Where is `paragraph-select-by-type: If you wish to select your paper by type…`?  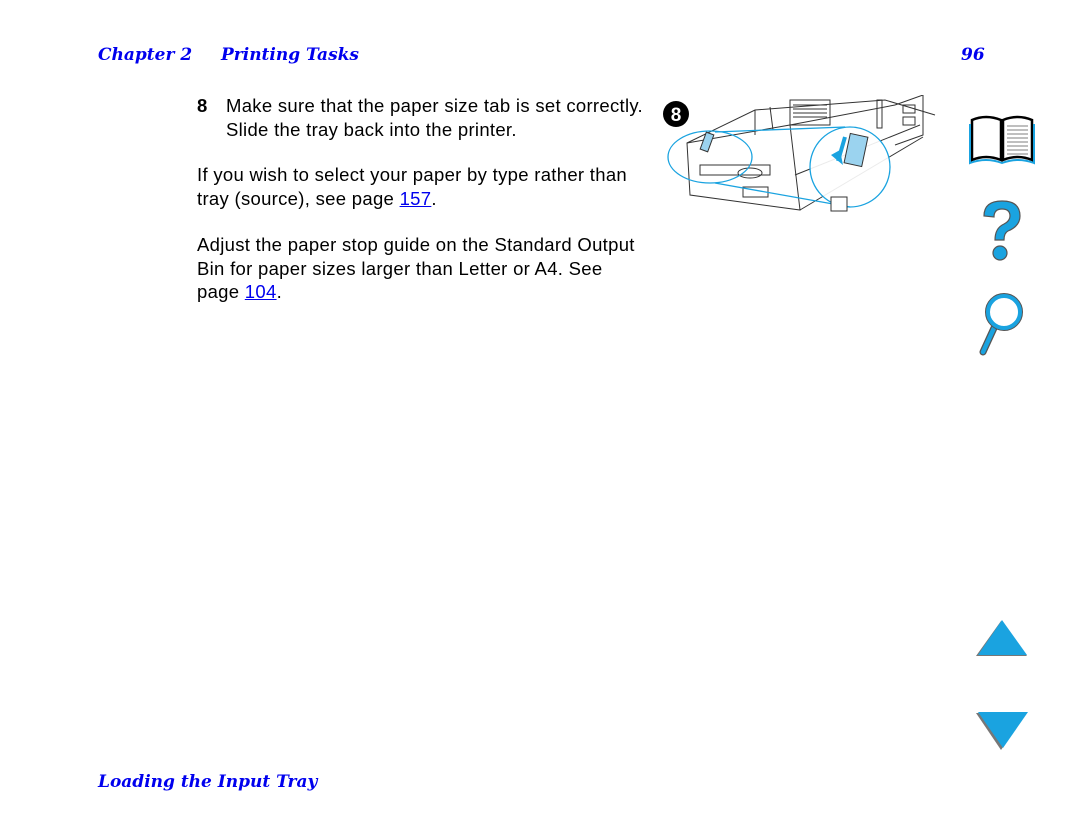
paragraph-select-by-type: If you wish to select your paper by type… is located at coordinates (417, 186).